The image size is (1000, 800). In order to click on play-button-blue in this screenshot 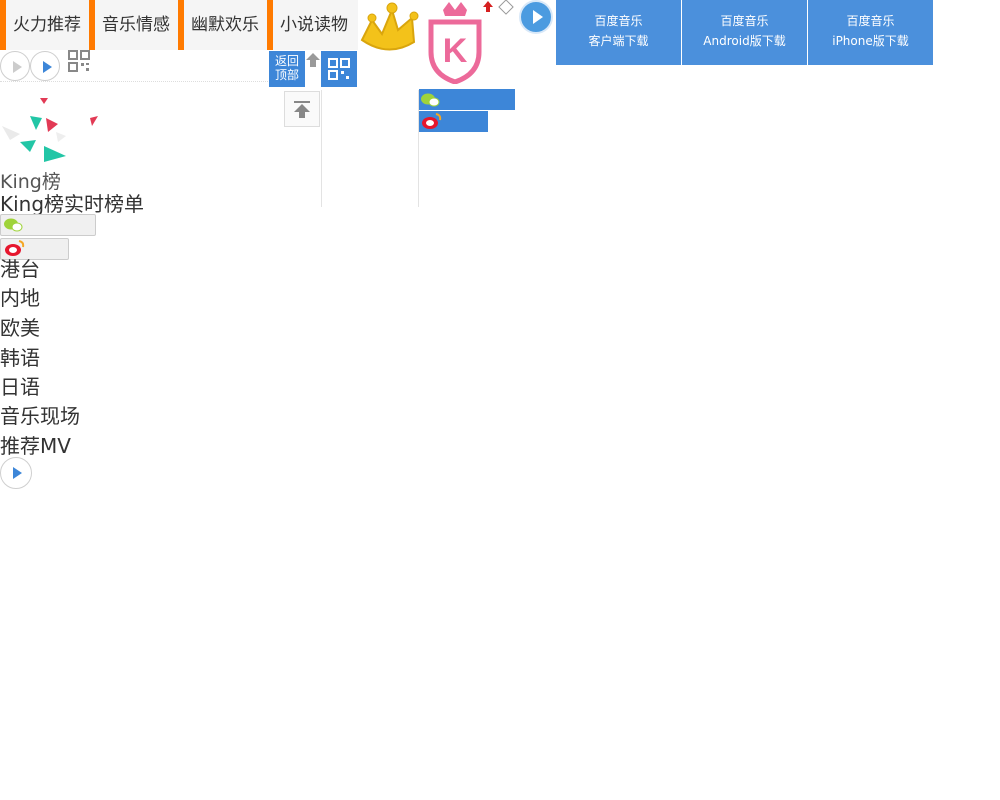, I will do `click(536, 17)`.